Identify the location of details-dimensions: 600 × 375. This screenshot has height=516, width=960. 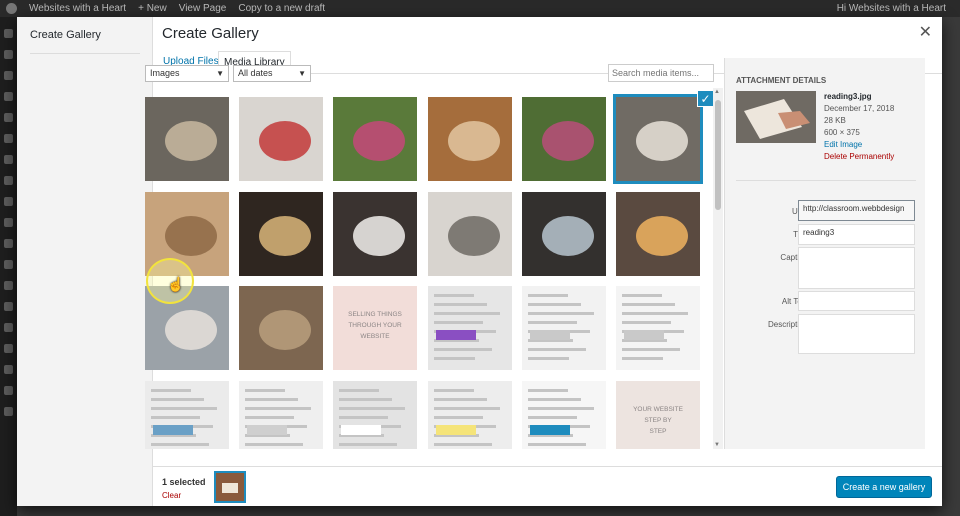
(842, 132).